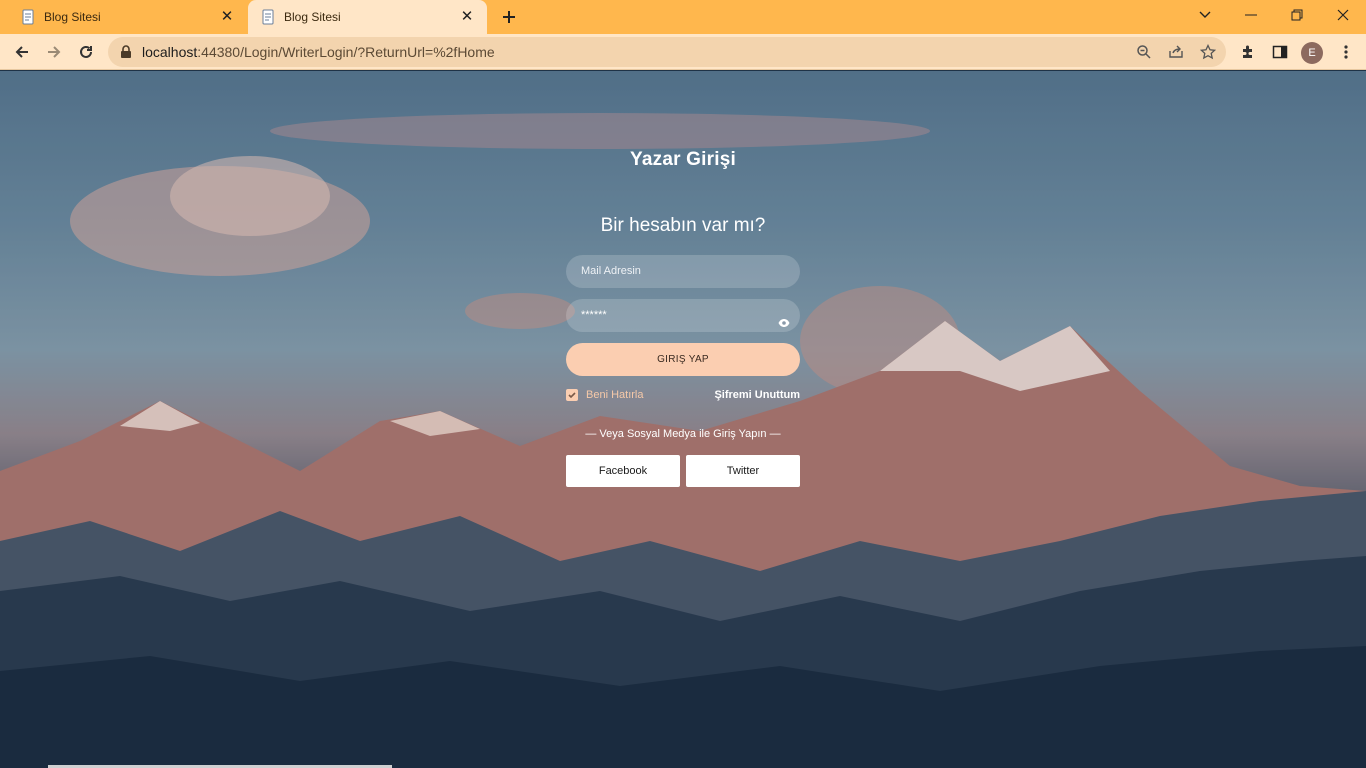  I want to click on eye-icon, so click(784, 318).